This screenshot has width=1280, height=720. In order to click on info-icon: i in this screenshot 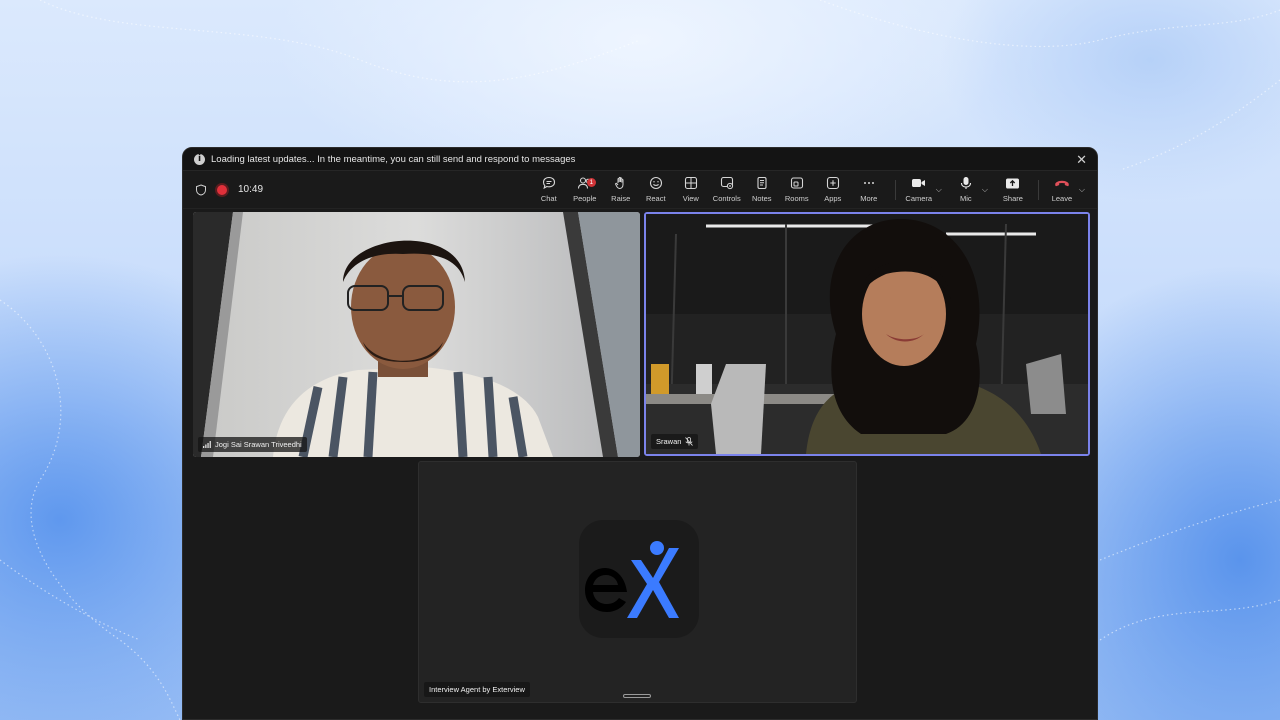, I will do `click(199, 159)`.